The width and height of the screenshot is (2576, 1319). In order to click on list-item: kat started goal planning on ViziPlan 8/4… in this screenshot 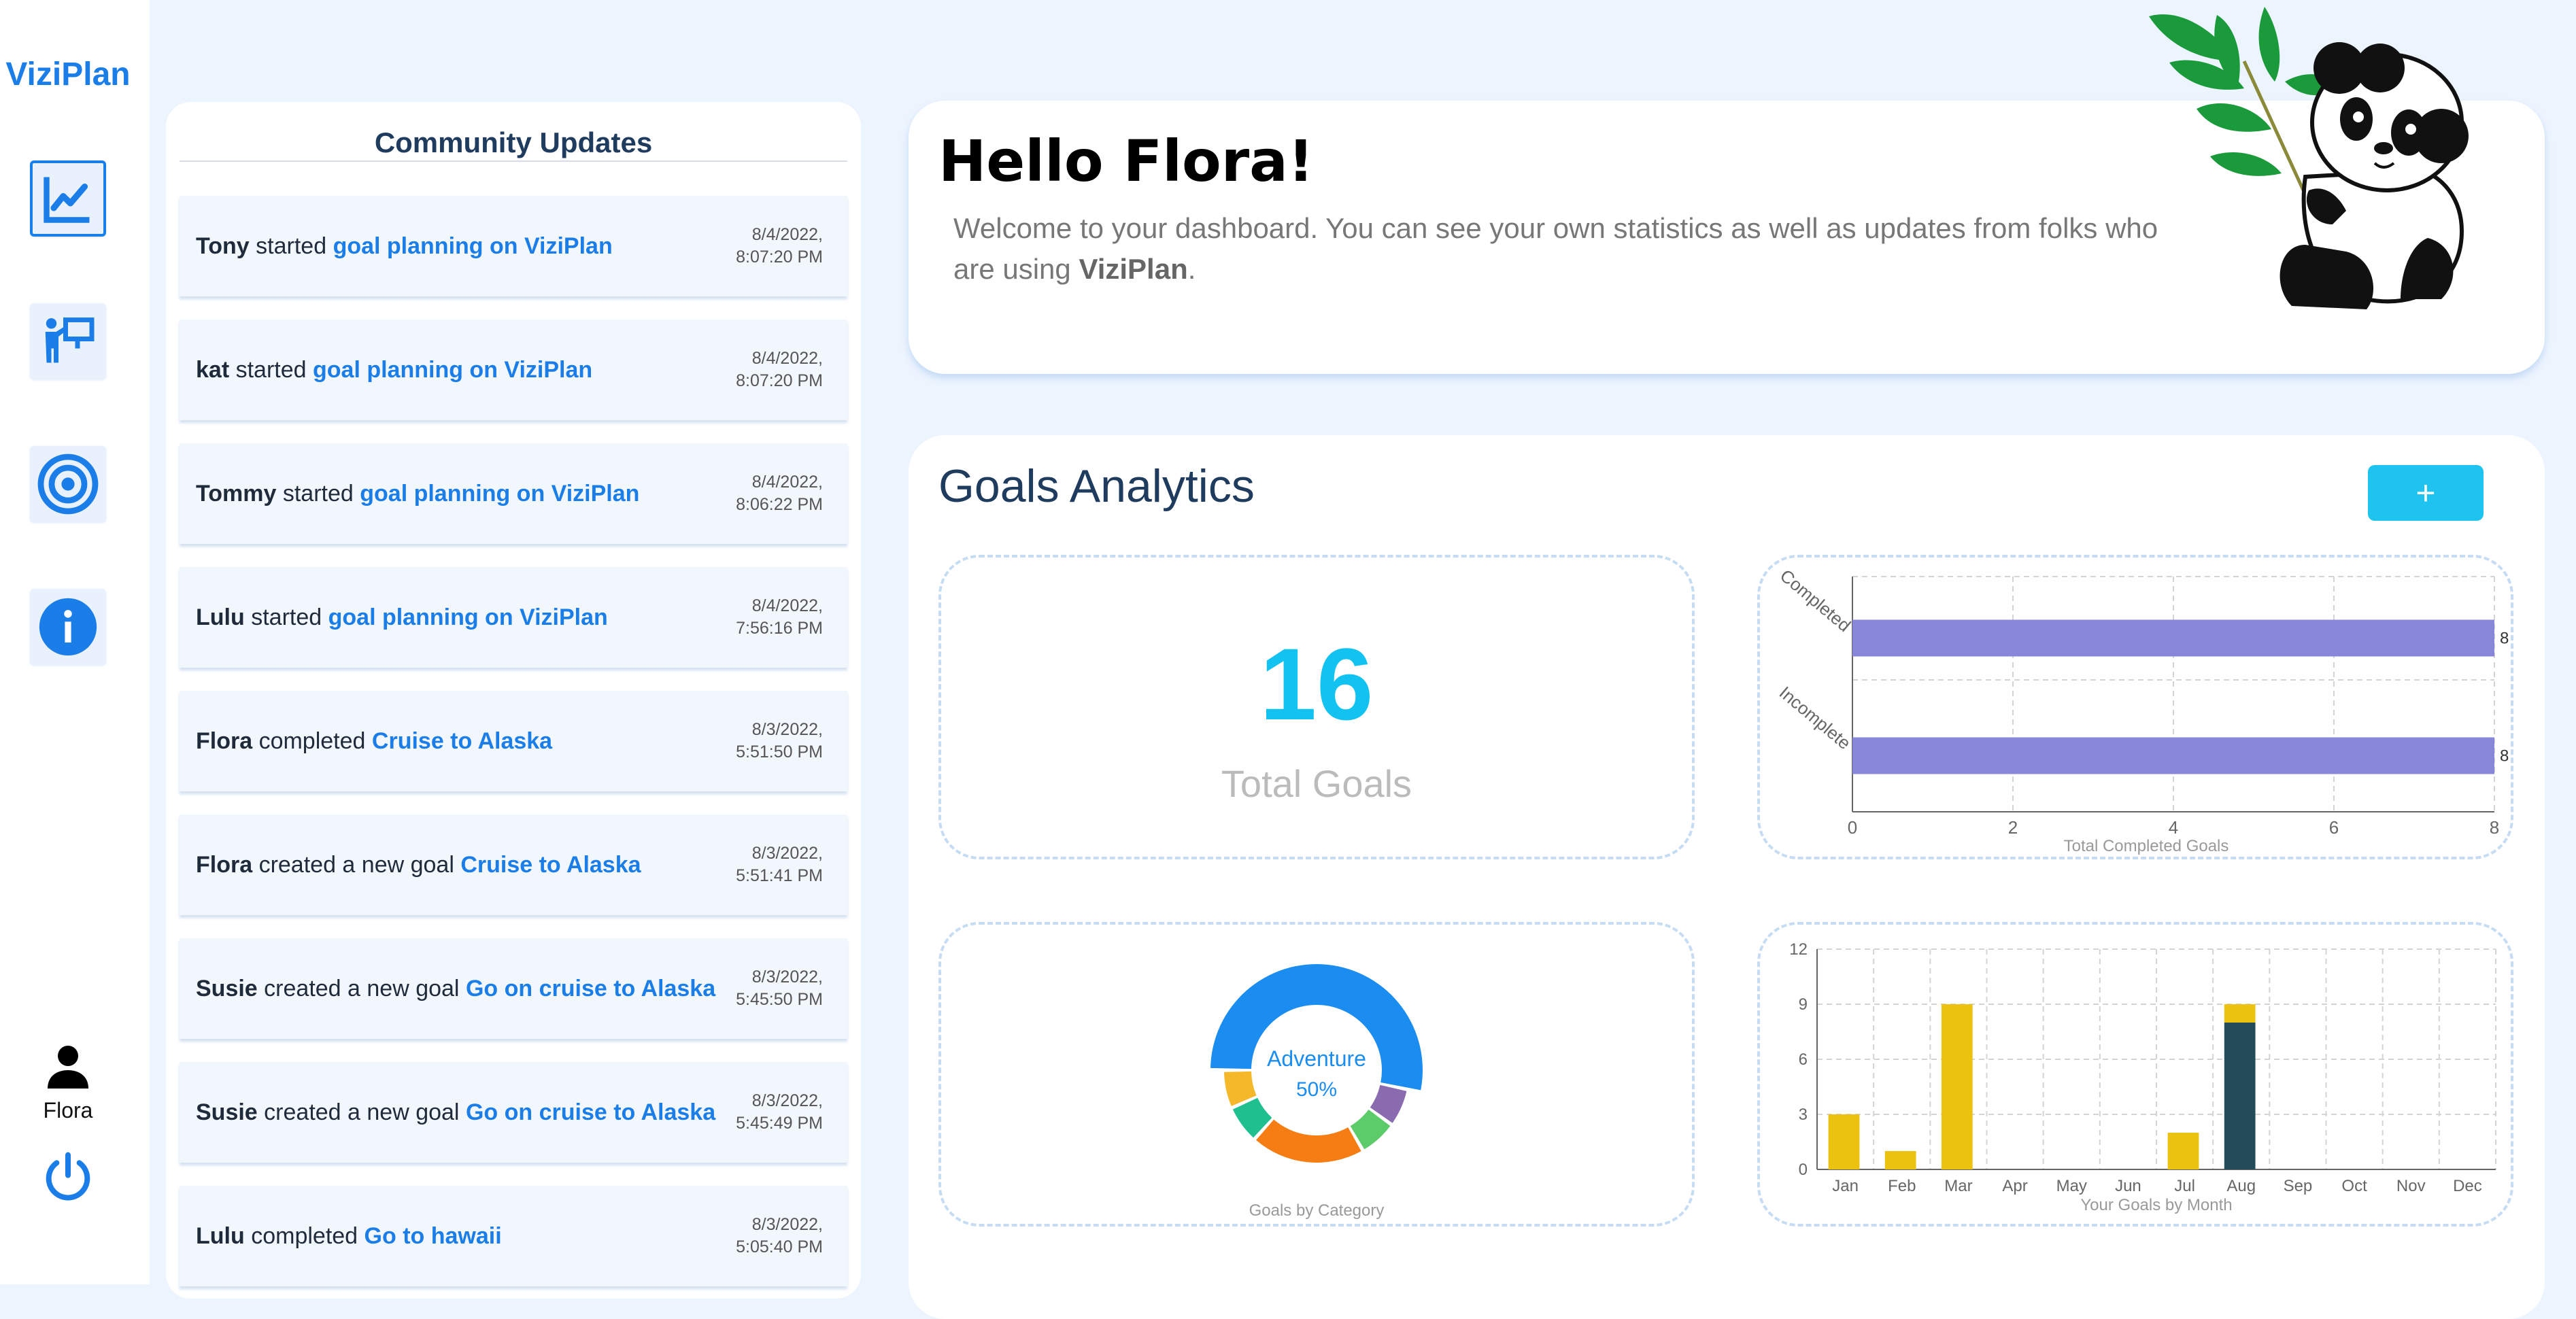, I will do `click(513, 370)`.